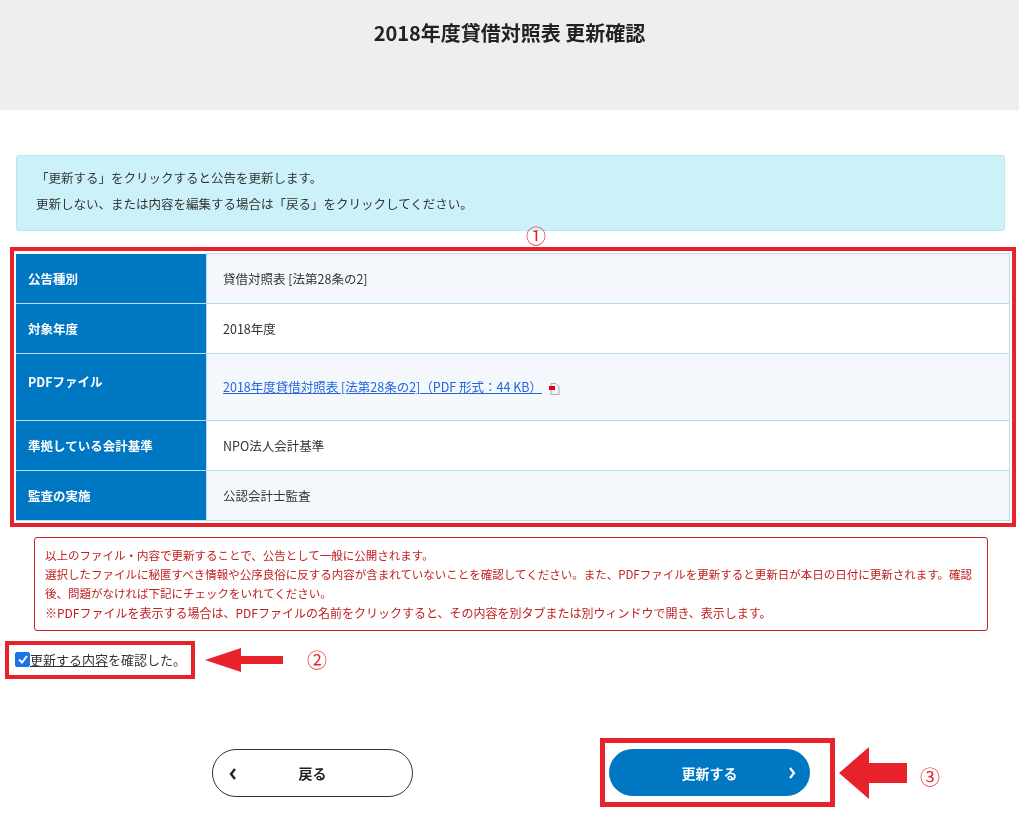 The height and width of the screenshot is (822, 1019). What do you see at coordinates (608, 328) in the screenshot?
I see `row-value: 2018年度` at bounding box center [608, 328].